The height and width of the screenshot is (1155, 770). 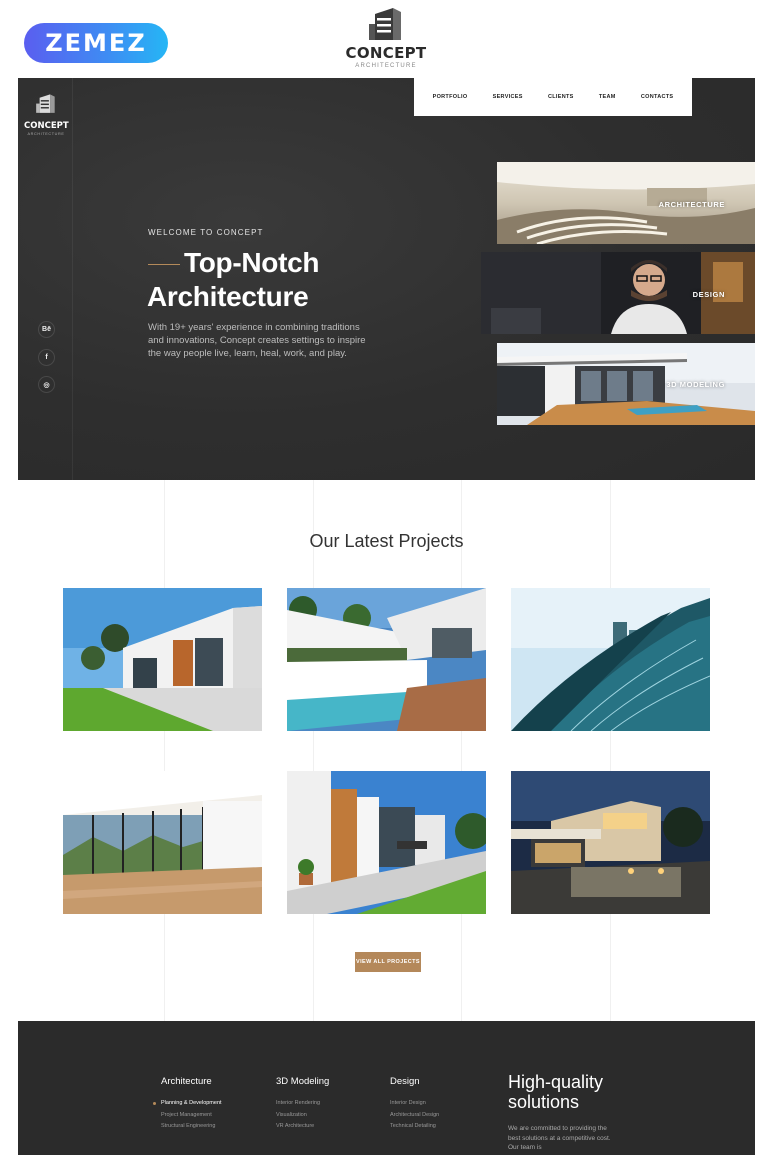 I want to click on footer-link: Interior Rendering, so click(x=302, y=1104).